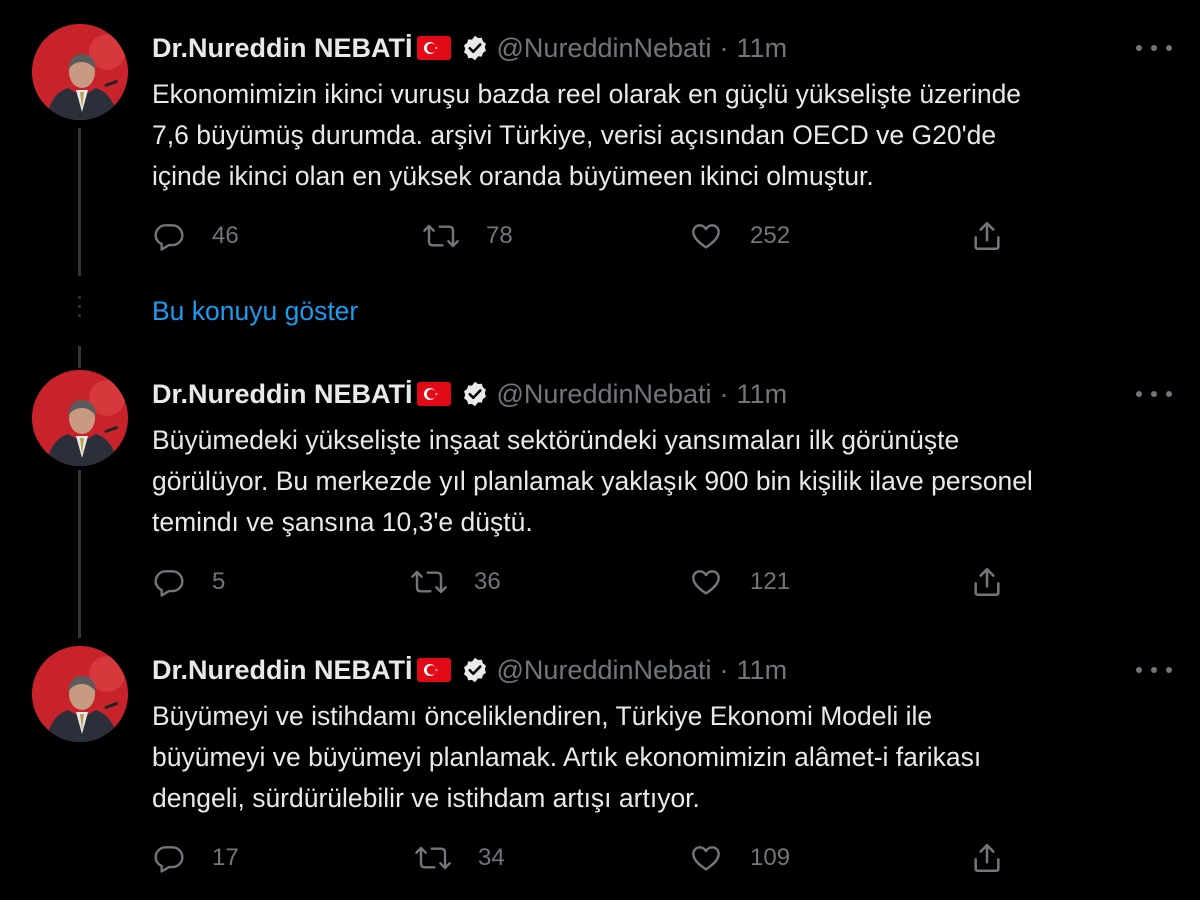 The height and width of the screenshot is (900, 1200). I want to click on tweet-actions: 5 36 121, so click(592, 582).